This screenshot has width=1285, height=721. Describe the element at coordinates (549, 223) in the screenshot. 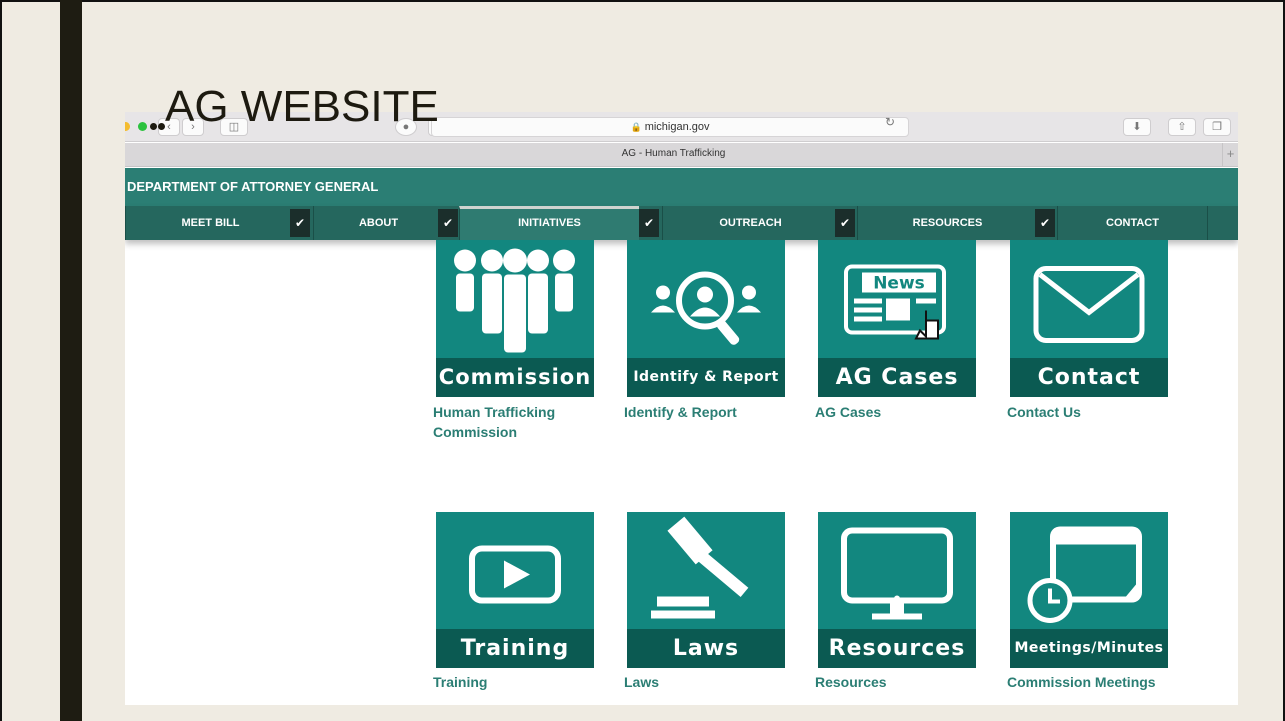

I see `nav-initiatives: INITIATIVES` at that location.